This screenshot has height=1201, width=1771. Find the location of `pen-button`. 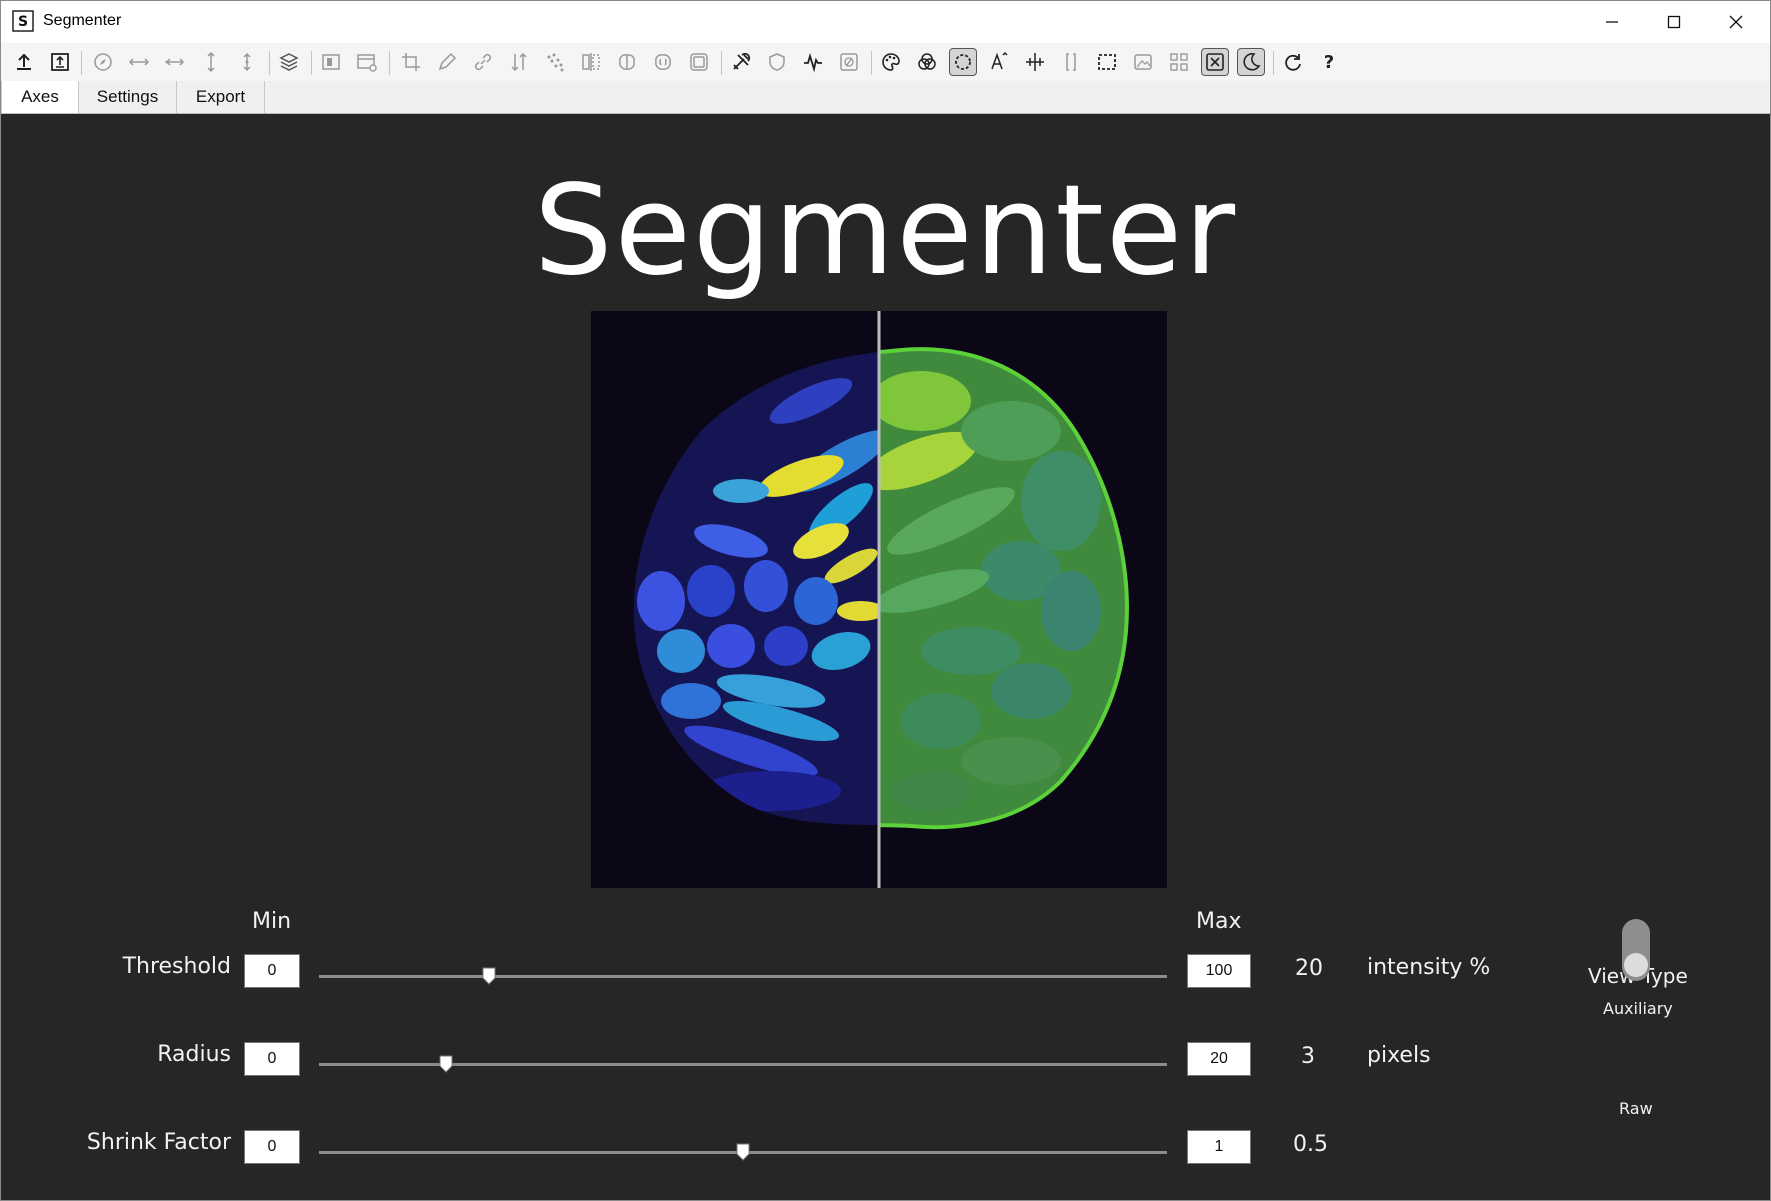

pen-button is located at coordinates (447, 62).